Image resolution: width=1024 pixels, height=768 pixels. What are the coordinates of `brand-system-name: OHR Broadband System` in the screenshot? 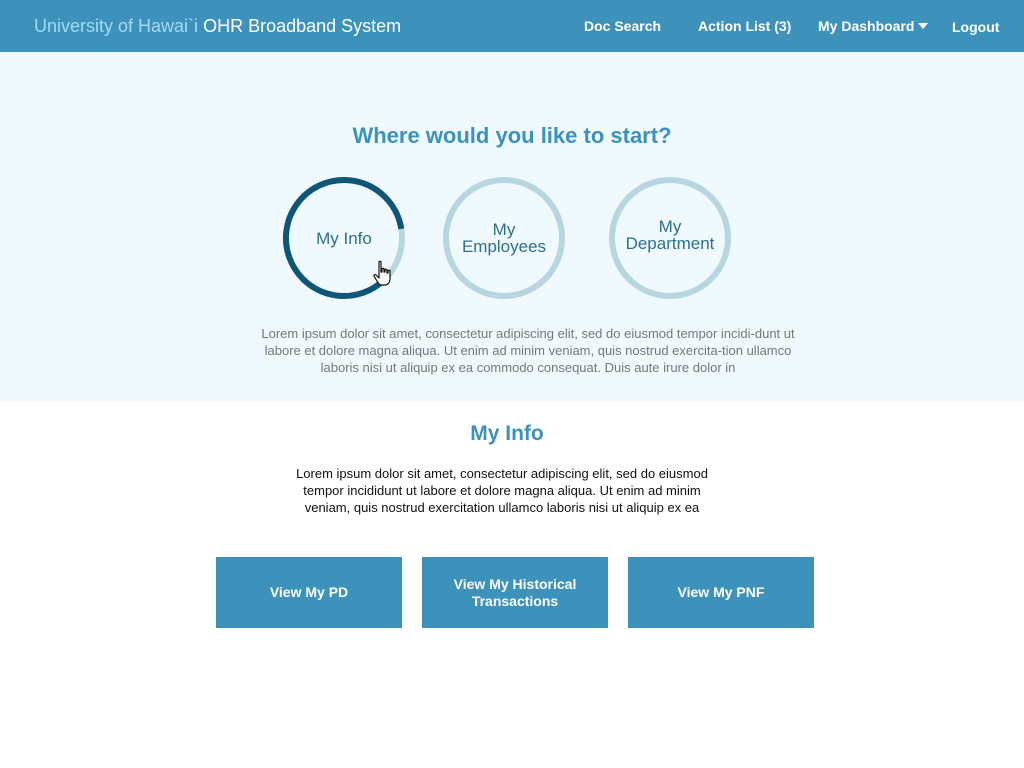 It's located at (302, 26).